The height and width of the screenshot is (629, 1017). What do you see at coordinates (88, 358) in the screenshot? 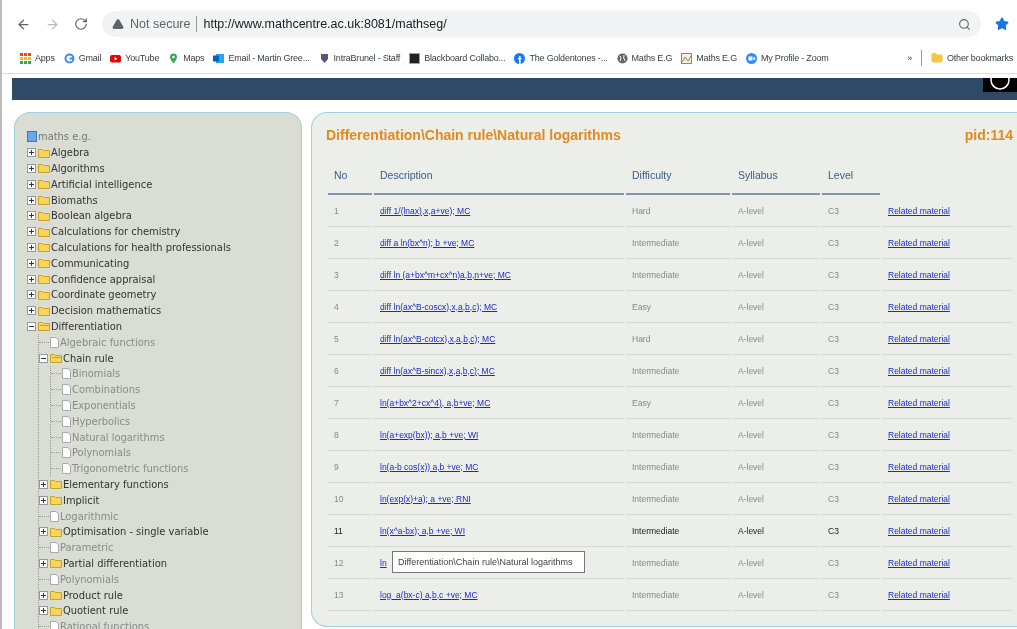
I see `tree-item: Chain rule` at bounding box center [88, 358].